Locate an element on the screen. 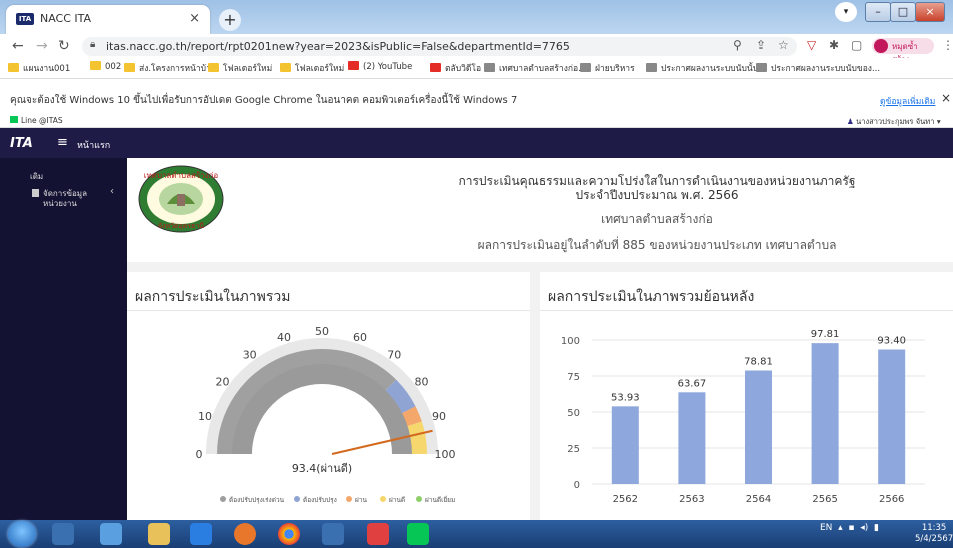 This screenshot has width=953, height=548. gauge-tick-label: 50 is located at coordinates (322, 331).